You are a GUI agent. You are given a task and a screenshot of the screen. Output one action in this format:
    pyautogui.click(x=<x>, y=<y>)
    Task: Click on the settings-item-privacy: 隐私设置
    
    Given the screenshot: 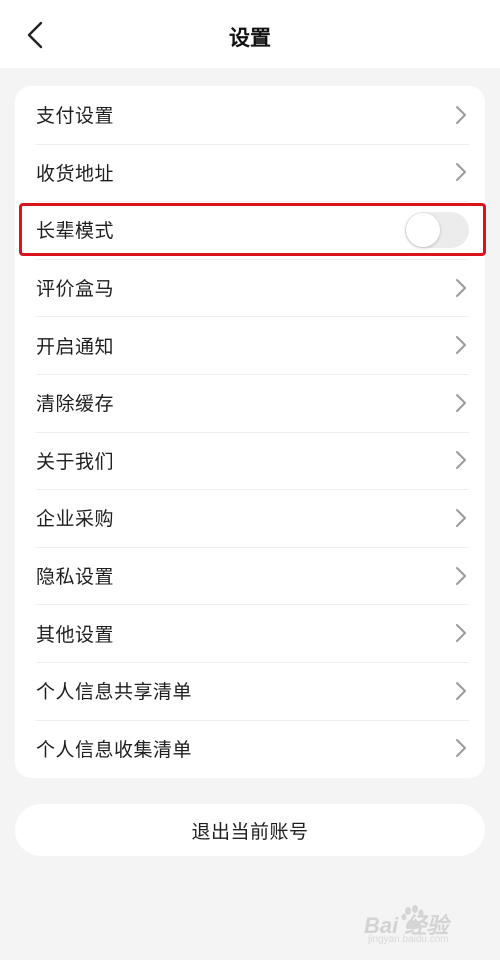 What is the action you would take?
    pyautogui.click(x=250, y=575)
    